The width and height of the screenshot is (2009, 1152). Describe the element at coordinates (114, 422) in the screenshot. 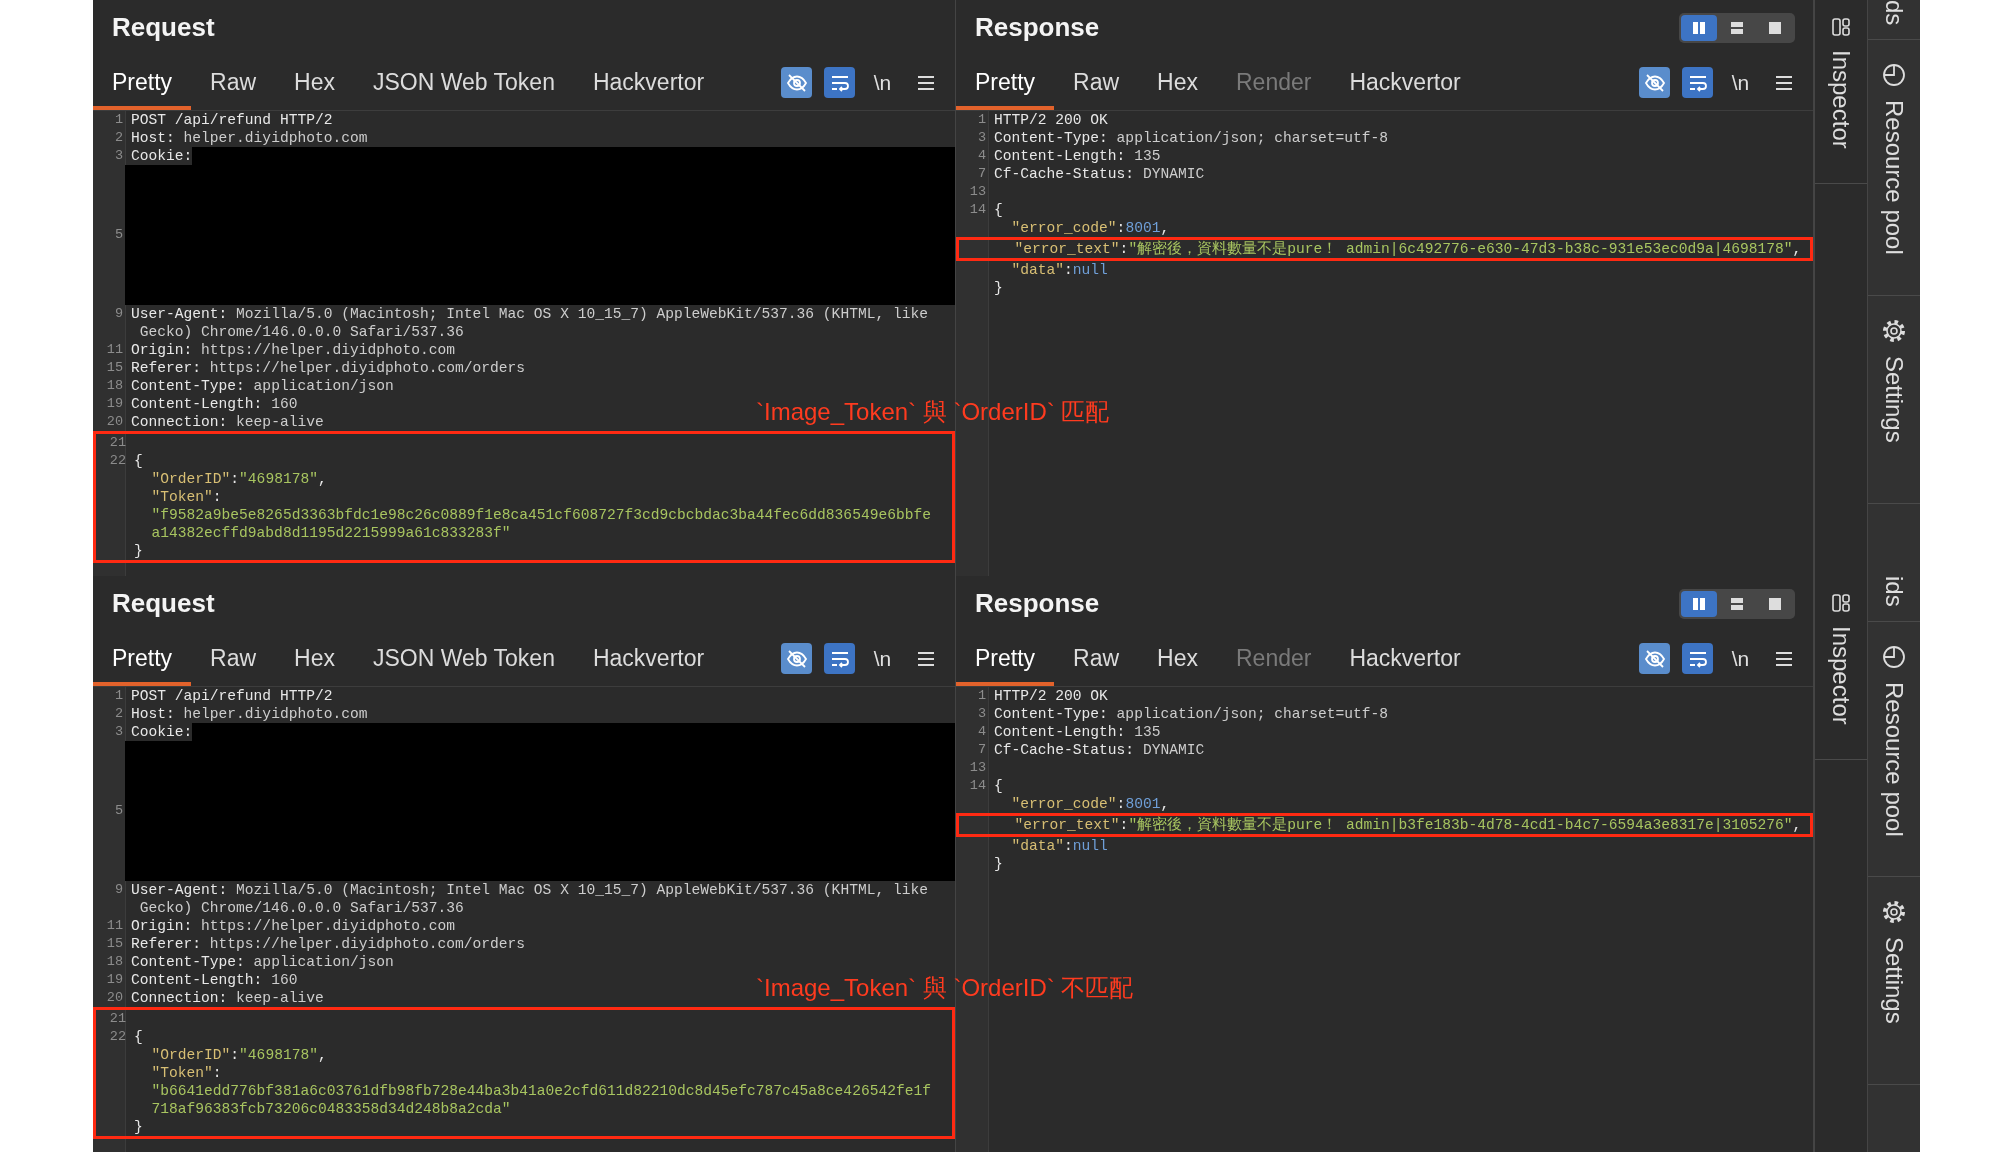

I see `line-number: 20` at that location.